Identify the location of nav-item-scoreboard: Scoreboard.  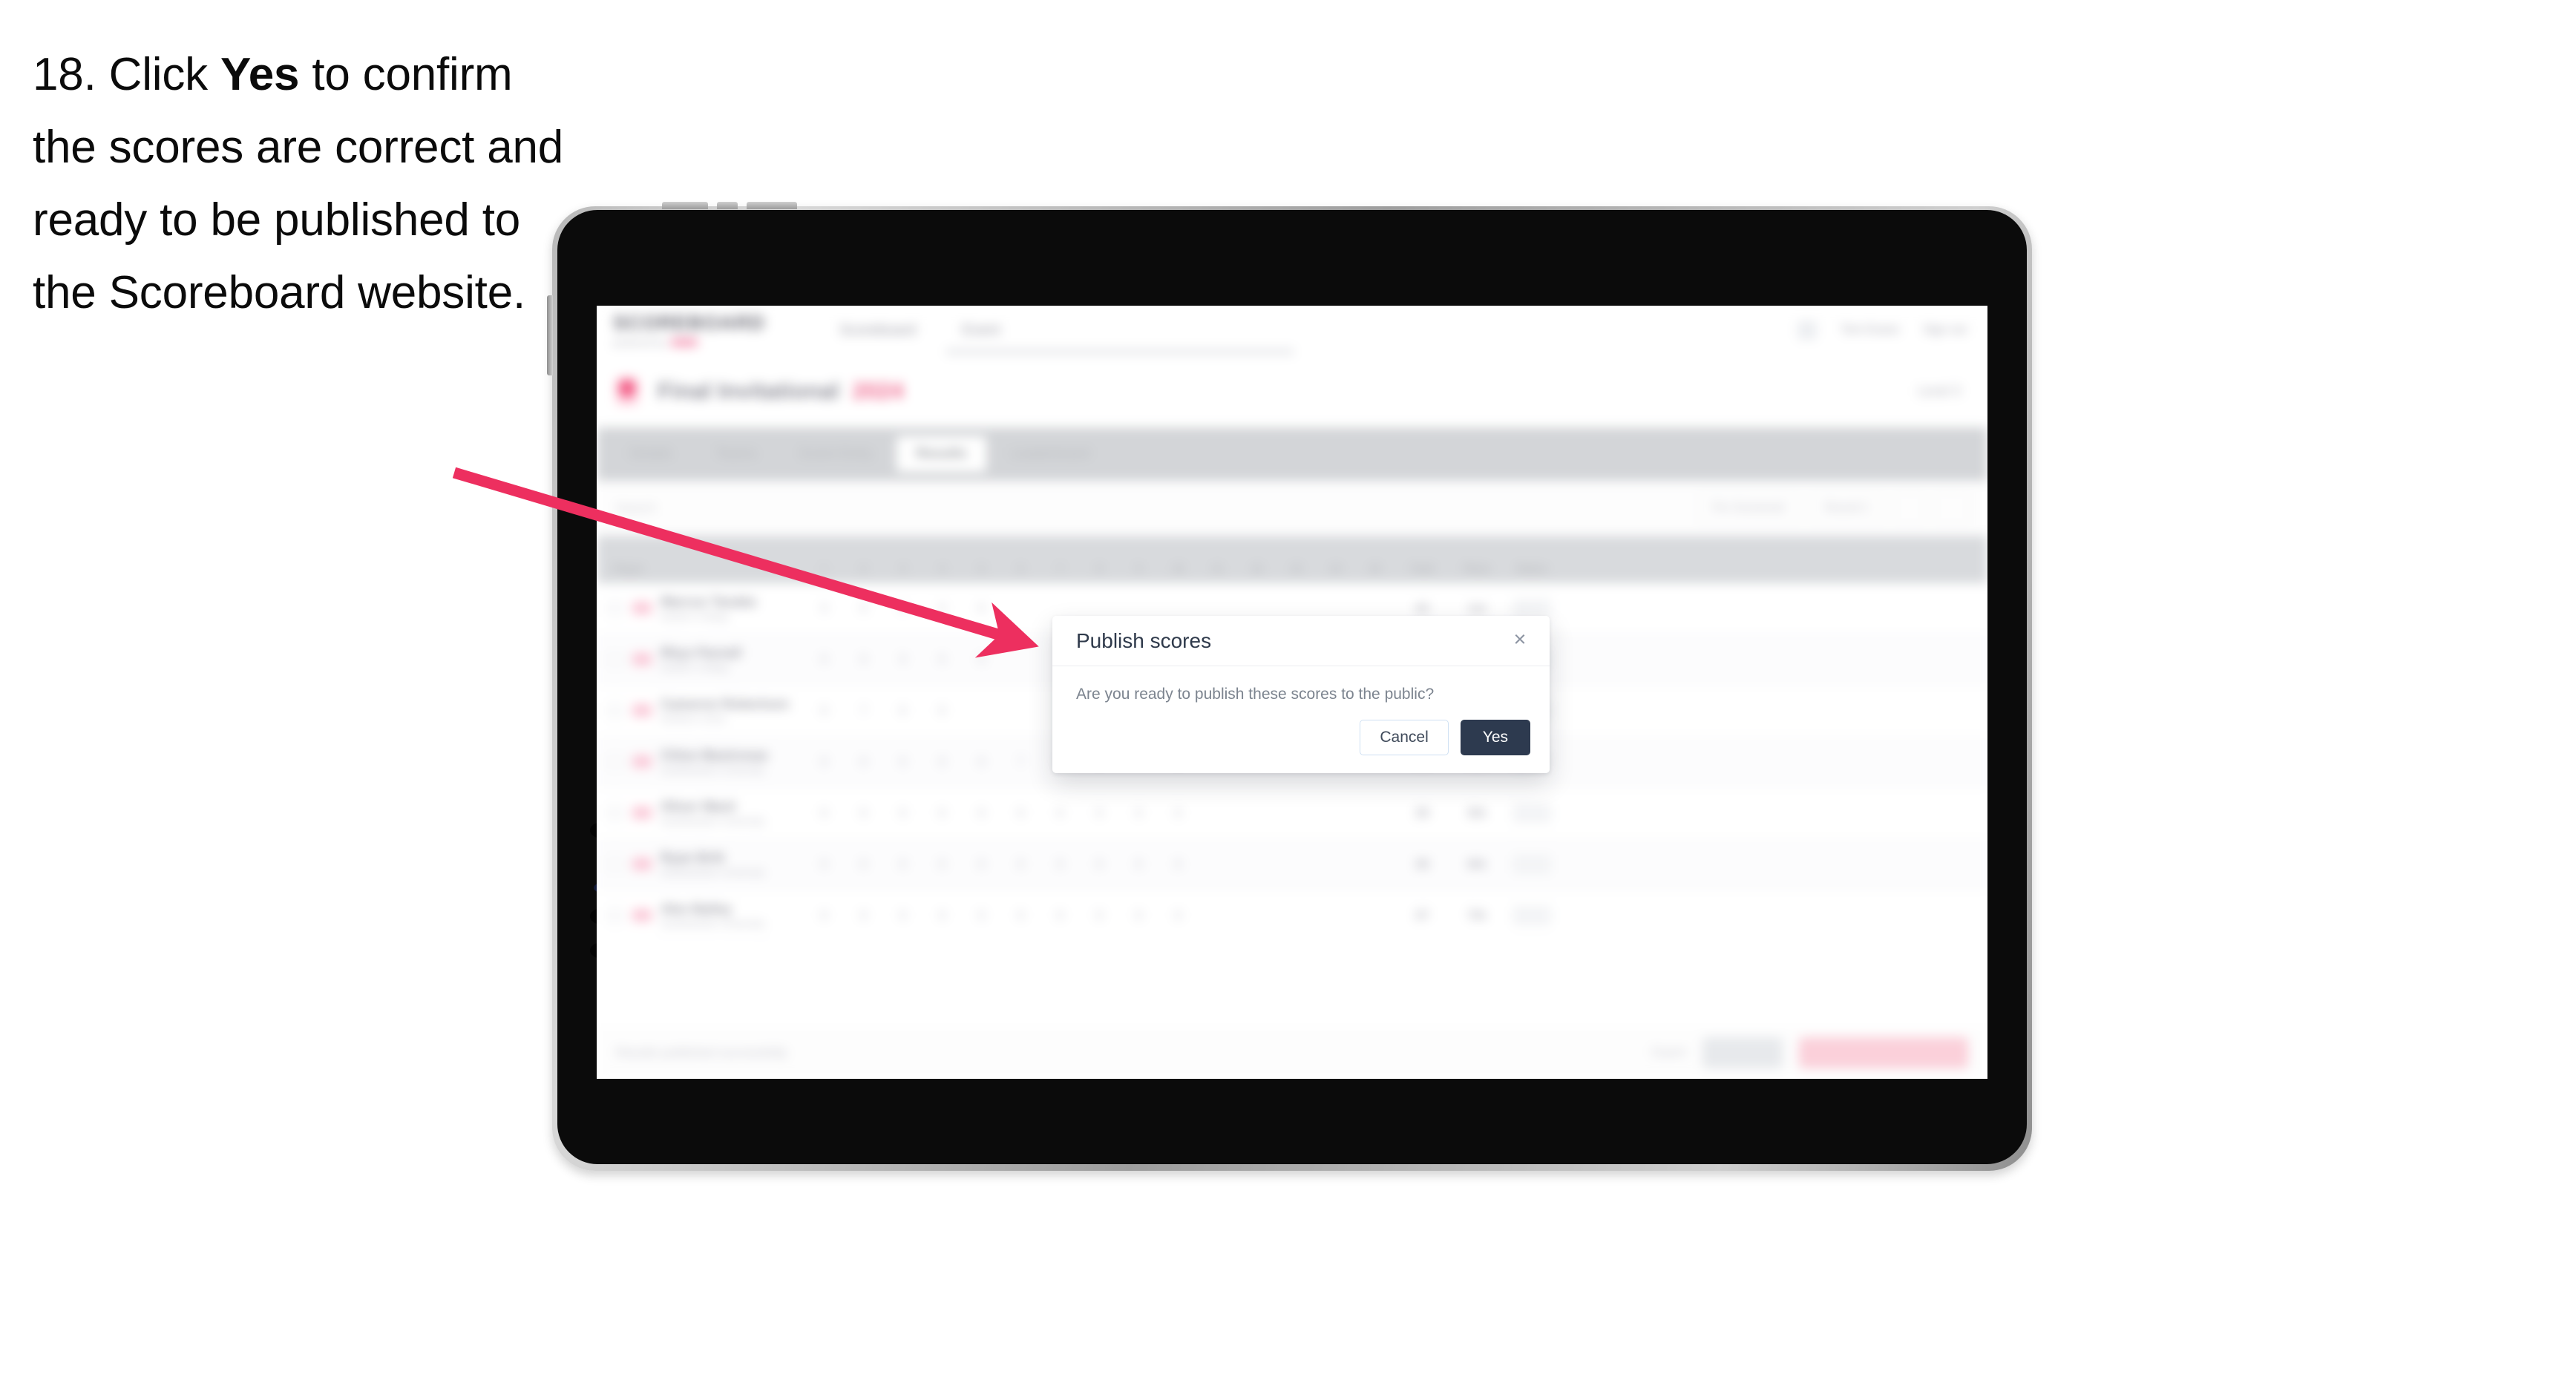
(877, 330).